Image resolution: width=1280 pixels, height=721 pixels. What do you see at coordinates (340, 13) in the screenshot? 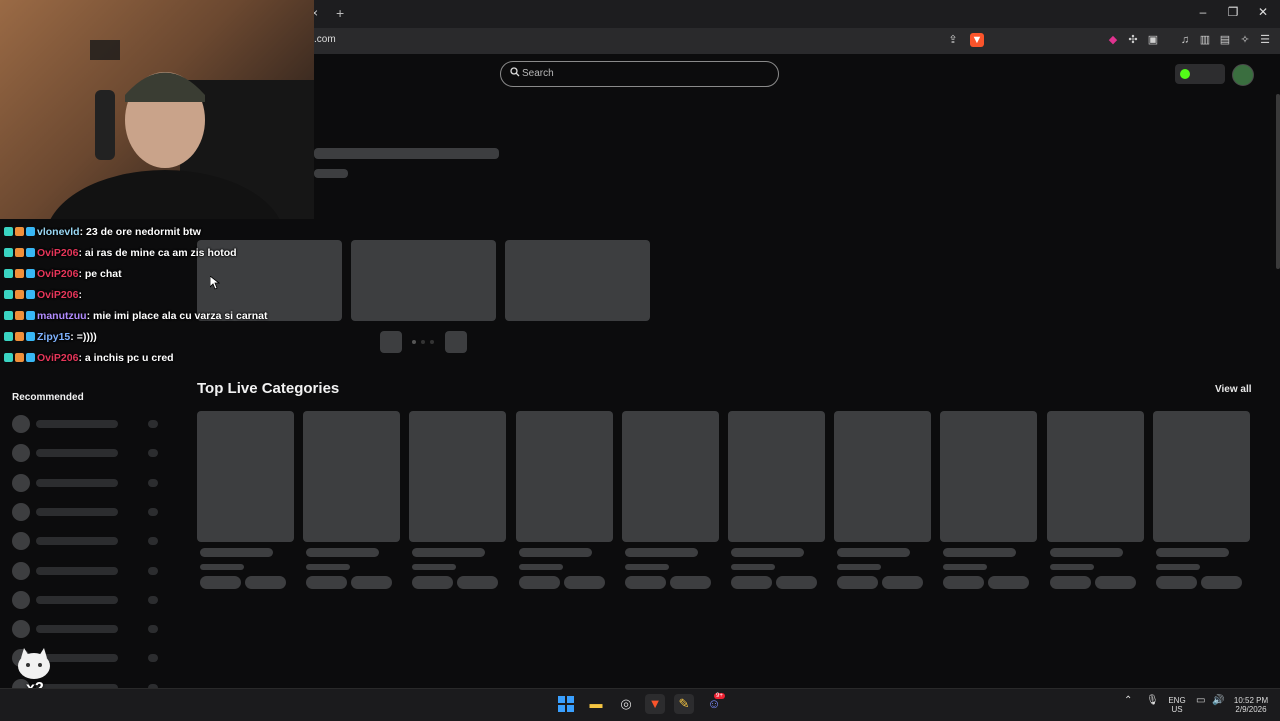
I see `new-tab-button: +` at bounding box center [340, 13].